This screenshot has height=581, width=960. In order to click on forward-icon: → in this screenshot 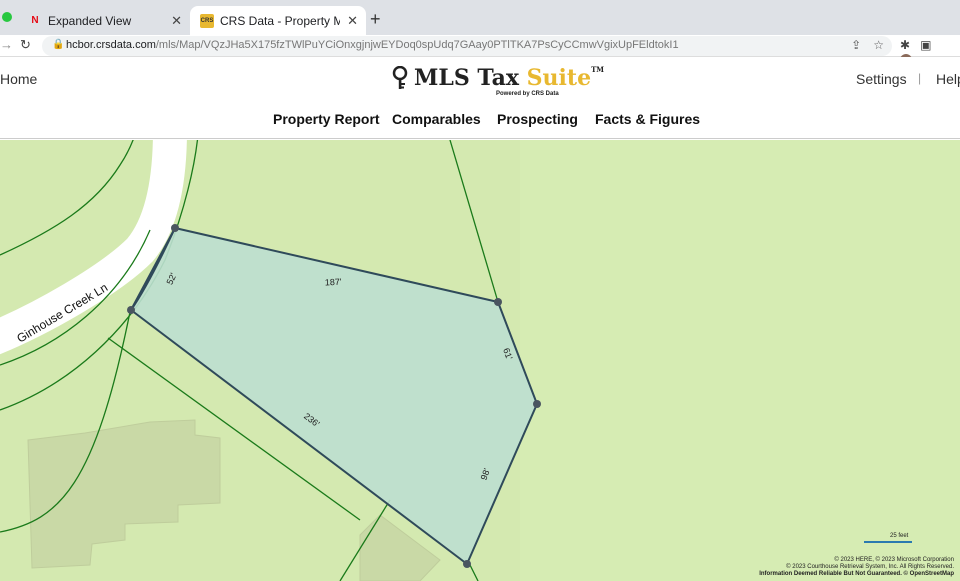, I will do `click(6, 44)`.